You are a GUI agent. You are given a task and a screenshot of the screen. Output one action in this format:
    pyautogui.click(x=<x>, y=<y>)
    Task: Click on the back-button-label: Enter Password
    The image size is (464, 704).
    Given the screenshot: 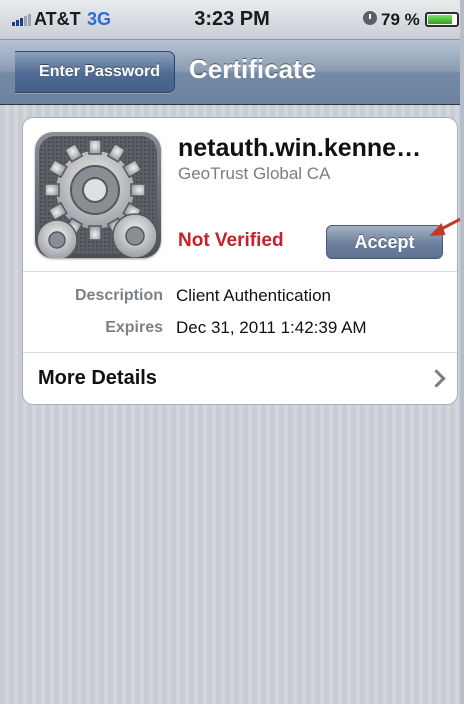 What is the action you would take?
    pyautogui.click(x=99, y=71)
    